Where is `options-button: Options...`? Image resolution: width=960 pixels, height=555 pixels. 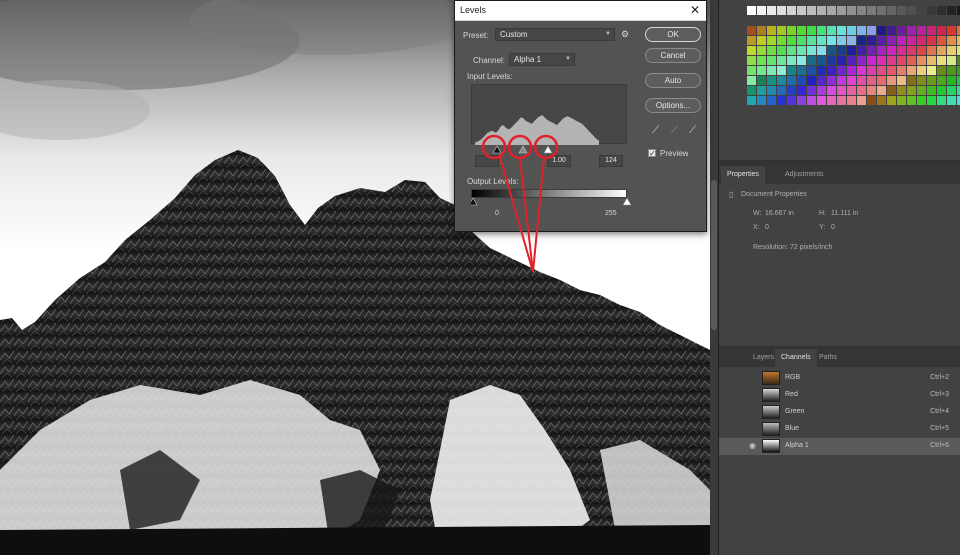
options-button: Options... is located at coordinates (673, 105).